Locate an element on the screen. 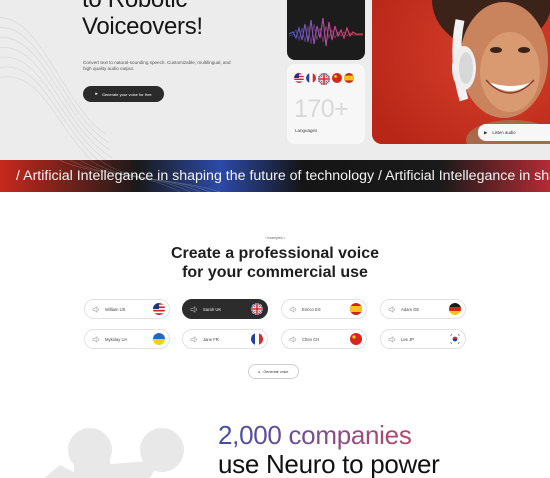  voice-name: Chen CH is located at coordinates (311, 339).